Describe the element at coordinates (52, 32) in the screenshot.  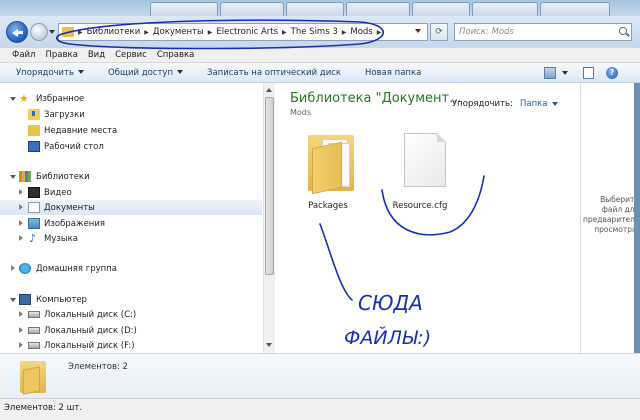
I see `recent-pages-dropdown-icon` at that location.